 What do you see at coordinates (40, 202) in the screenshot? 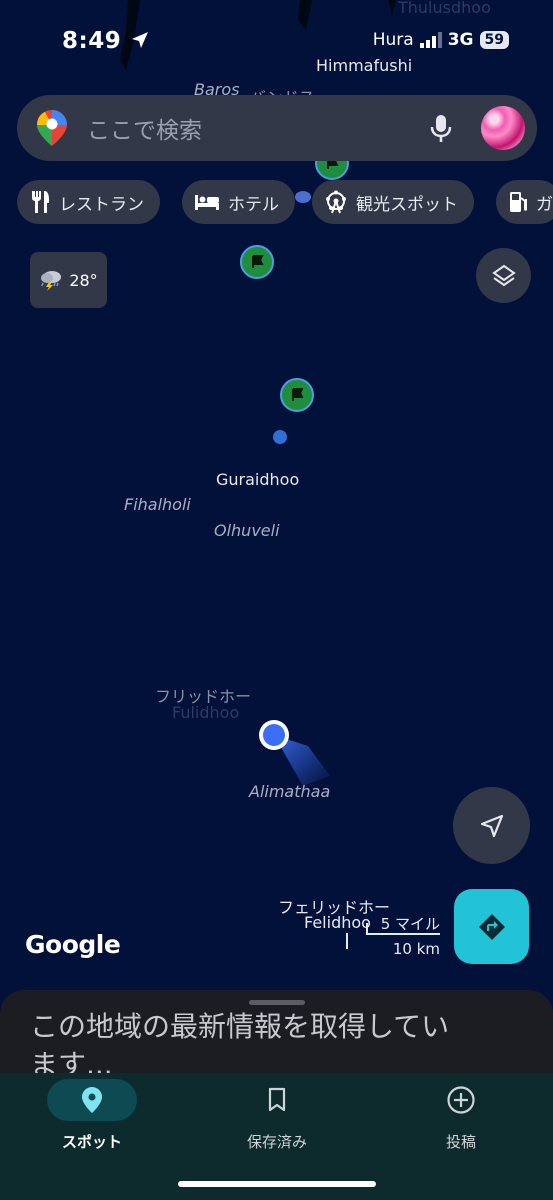
I see `fork-knife-icon` at bounding box center [40, 202].